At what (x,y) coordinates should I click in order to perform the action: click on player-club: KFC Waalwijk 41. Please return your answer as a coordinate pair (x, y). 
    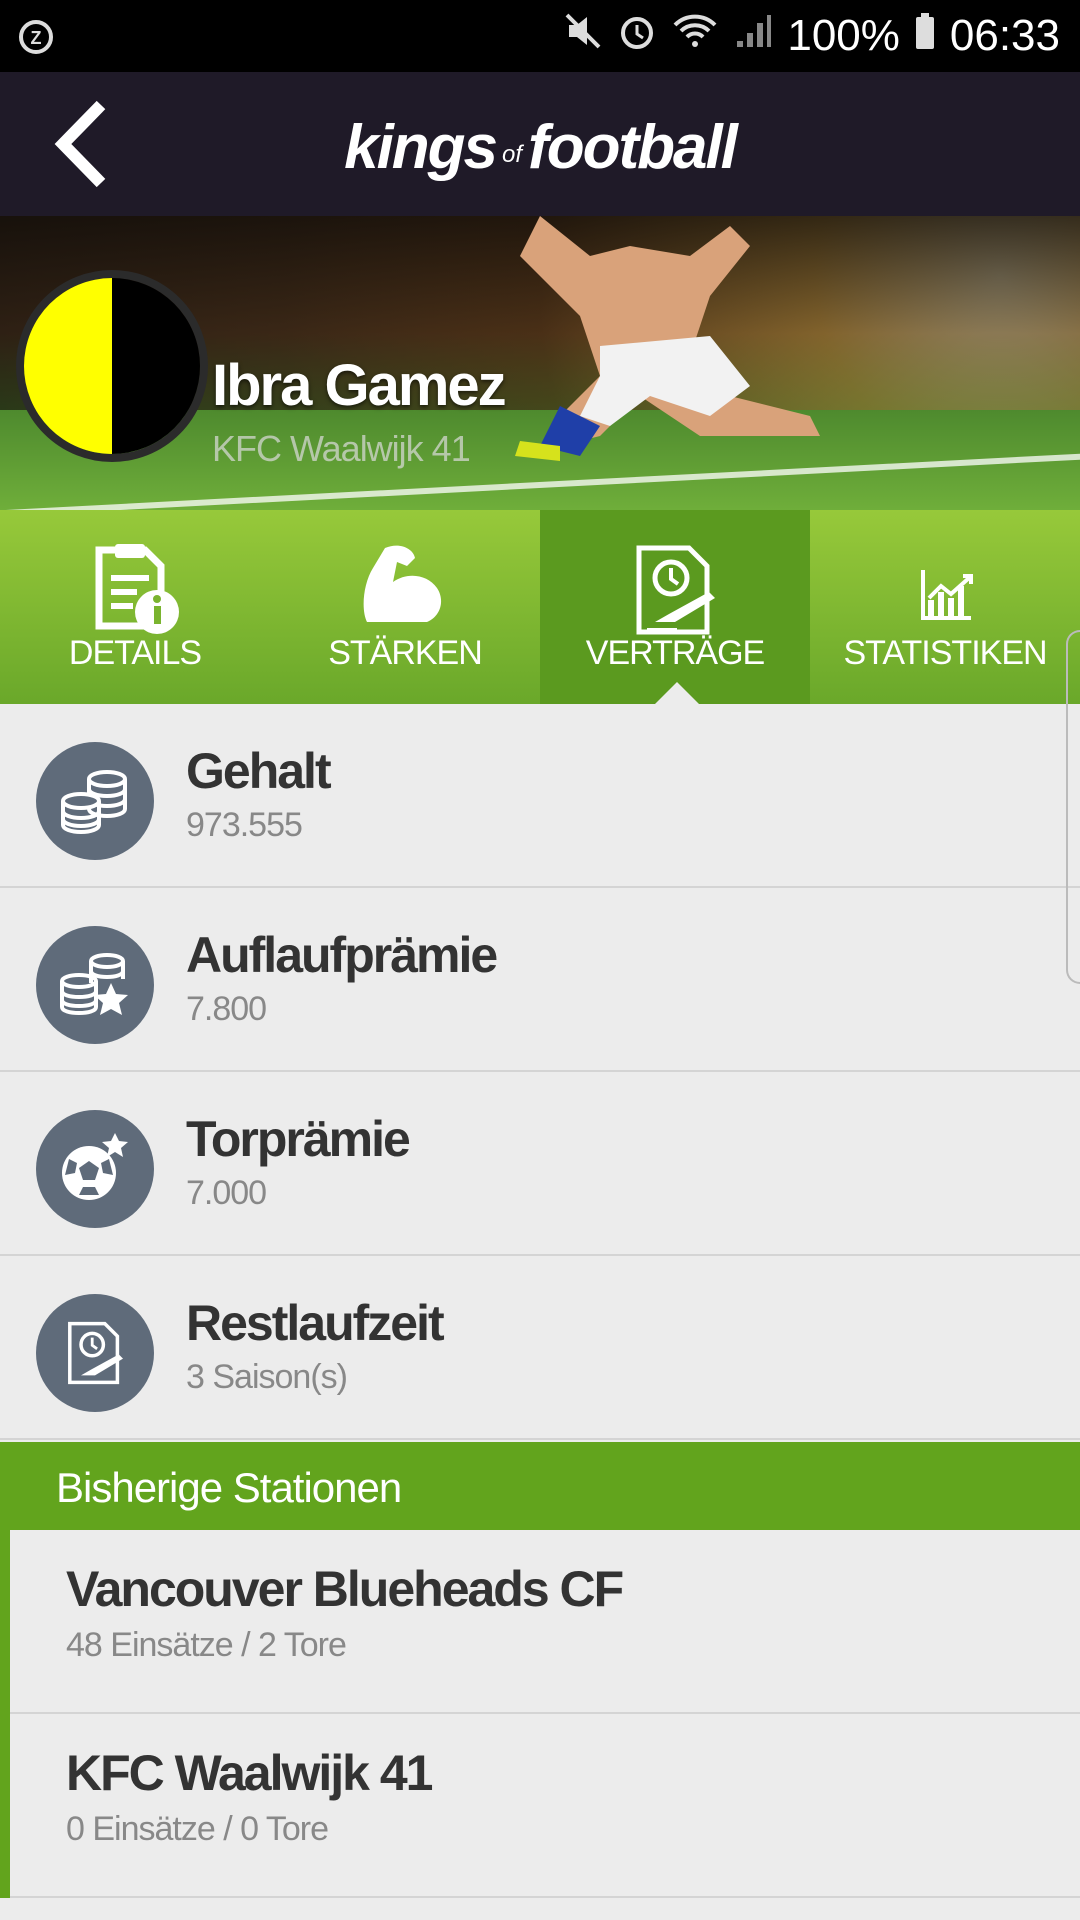
    Looking at the image, I should click on (341, 448).